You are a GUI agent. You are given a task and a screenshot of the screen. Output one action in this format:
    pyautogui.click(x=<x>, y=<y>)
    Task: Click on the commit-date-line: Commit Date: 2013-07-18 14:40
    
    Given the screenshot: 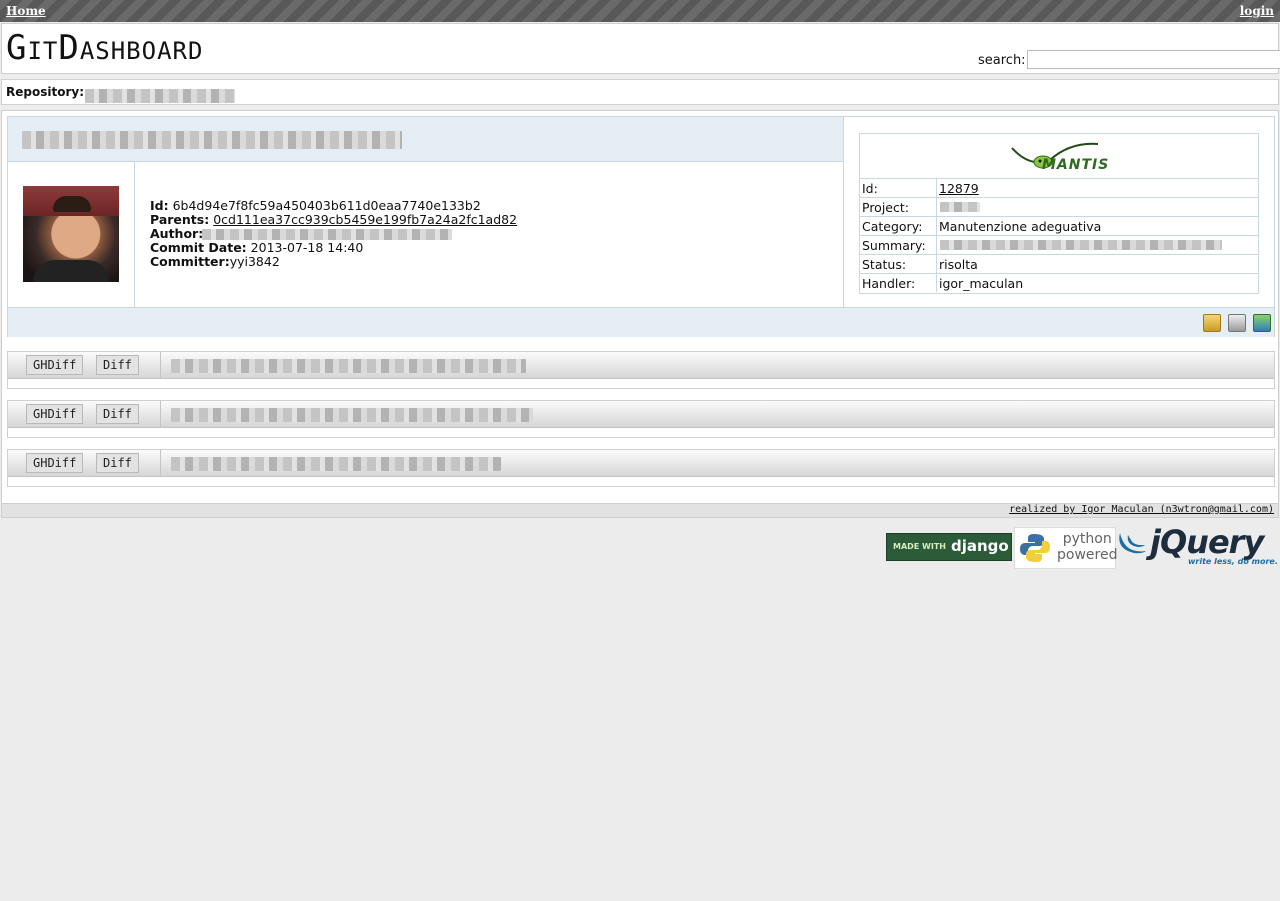 What is the action you would take?
    pyautogui.click(x=333, y=248)
    